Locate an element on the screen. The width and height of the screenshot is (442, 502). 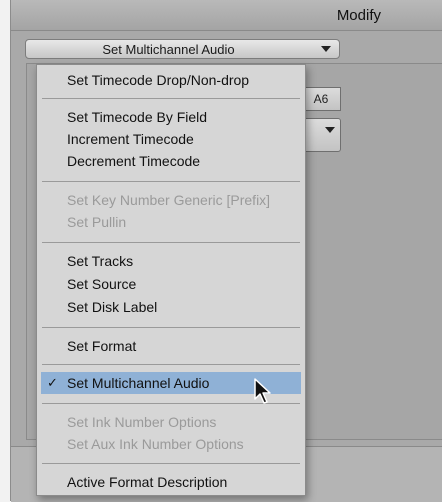
menu-item-set-timecode-by-field: Set Timecode By Field is located at coordinates (171, 117).